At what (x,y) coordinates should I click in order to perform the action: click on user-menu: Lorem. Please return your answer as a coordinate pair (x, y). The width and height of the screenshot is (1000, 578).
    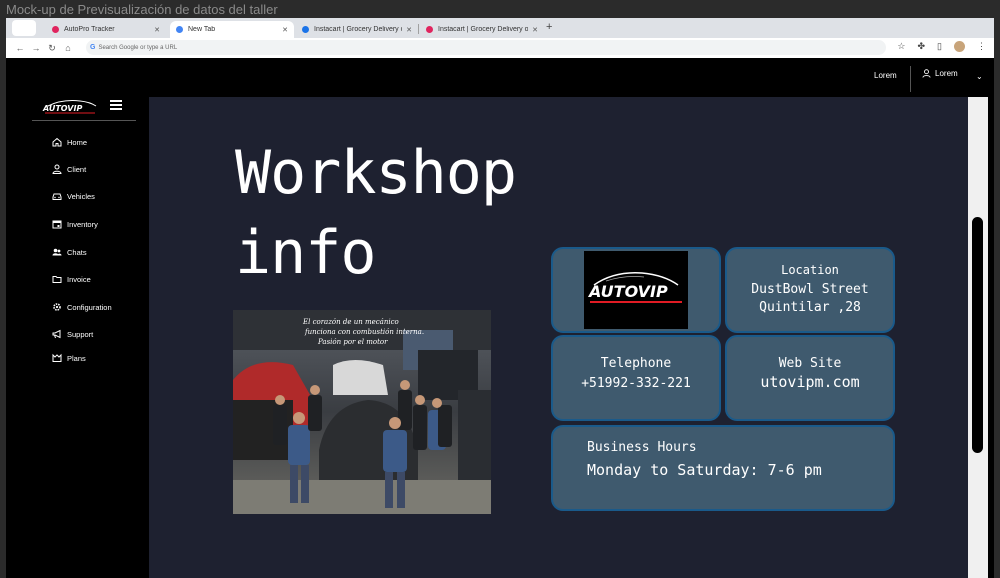
    Looking at the image, I should click on (940, 73).